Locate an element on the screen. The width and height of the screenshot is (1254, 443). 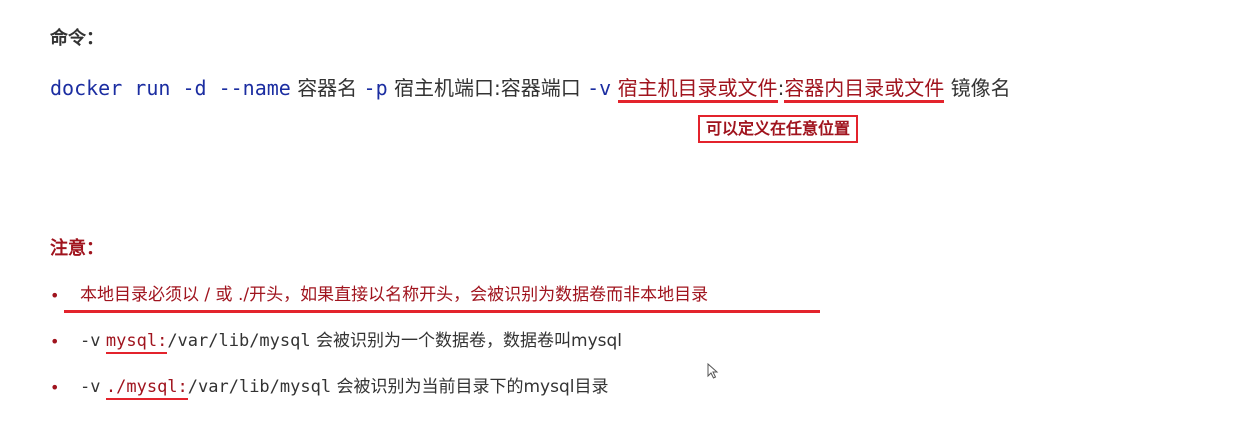
bullet-description: 会被识别为当前目录下的mysql目录 is located at coordinates (472, 387).